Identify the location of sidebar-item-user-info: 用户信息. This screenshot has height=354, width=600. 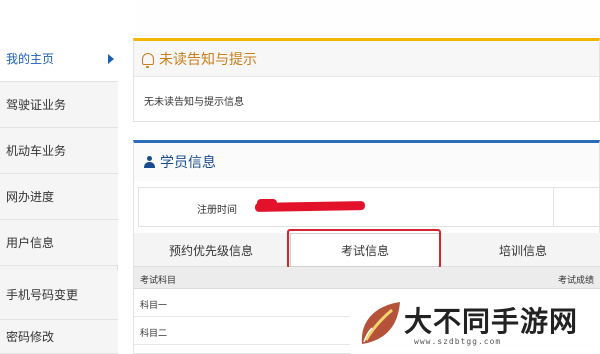
(59, 243).